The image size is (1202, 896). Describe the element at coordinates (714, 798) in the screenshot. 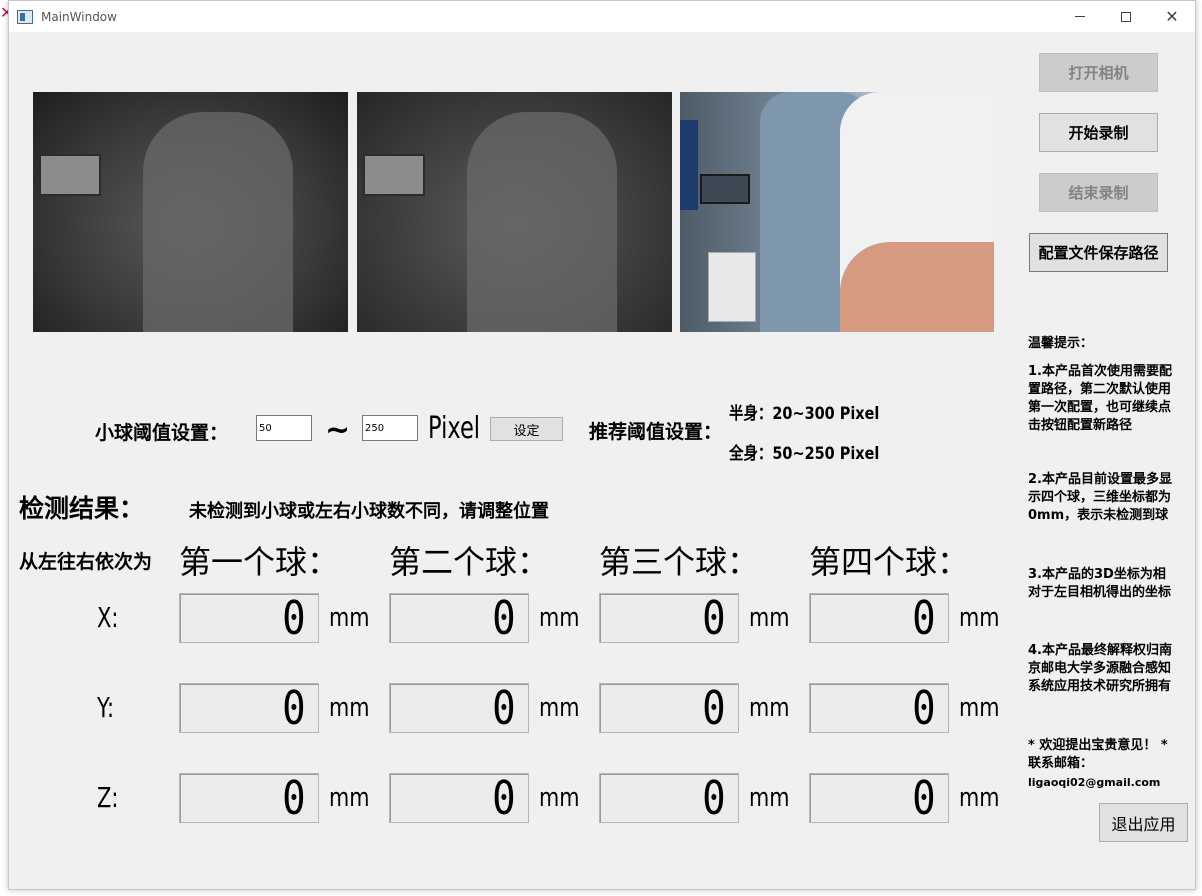

I see `ball-3-z-value: 0` at that location.